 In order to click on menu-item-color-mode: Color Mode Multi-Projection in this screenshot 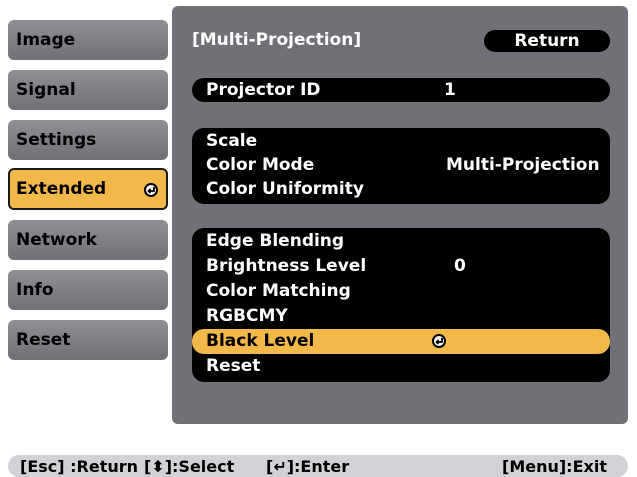, I will do `click(401, 165)`.